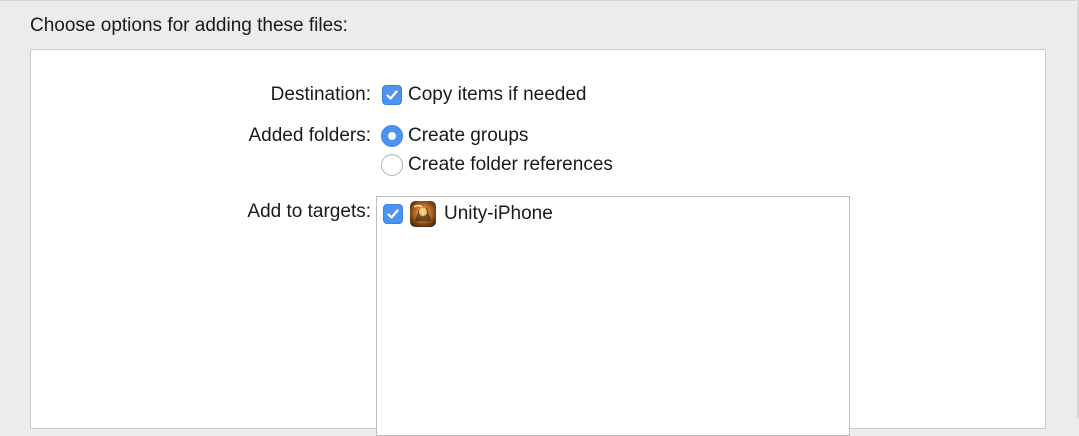  Describe the element at coordinates (510, 165) in the screenshot. I see `create-folder-references-label: Create folder references` at that location.